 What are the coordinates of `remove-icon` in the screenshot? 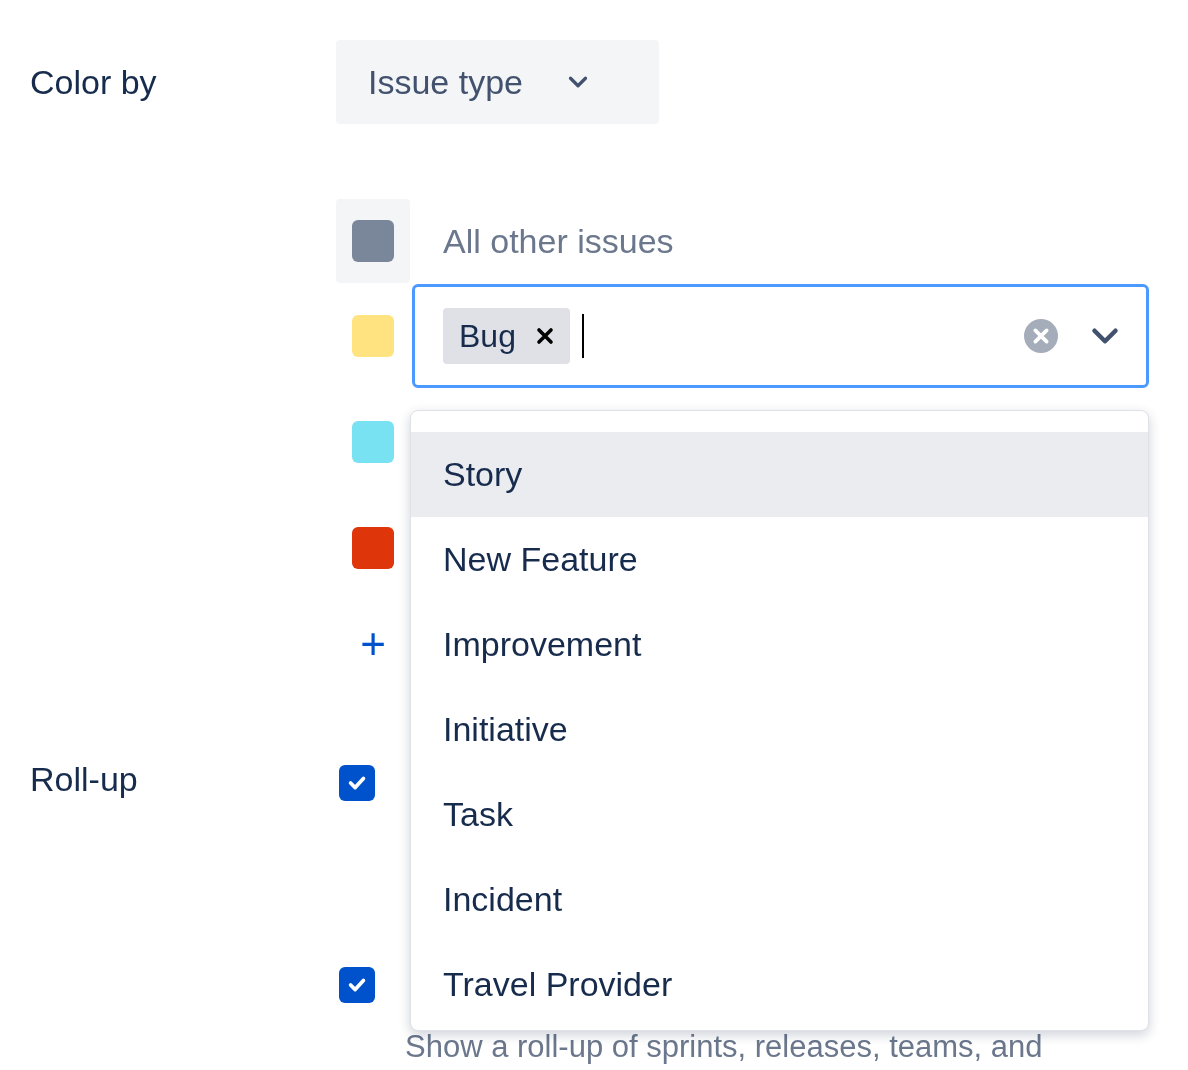 It's located at (544, 336).